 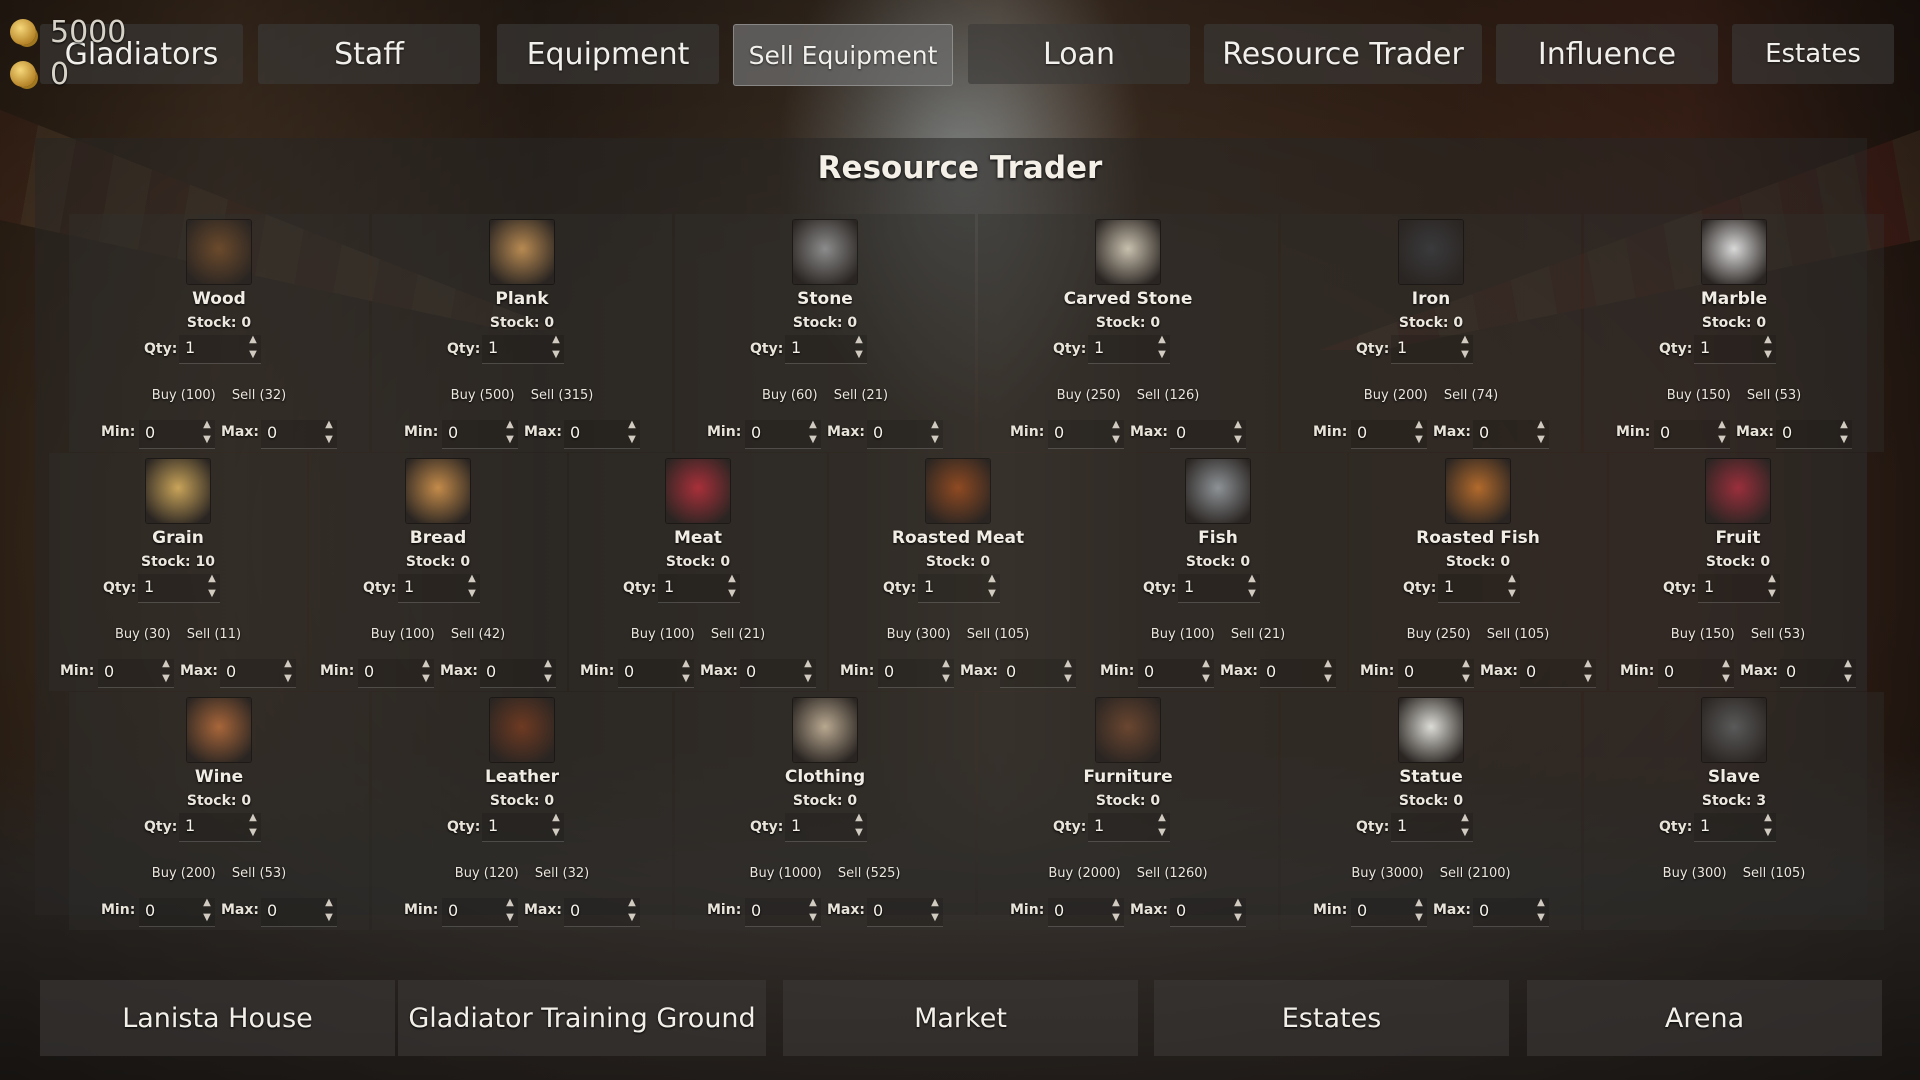 I want to click on nav-market: Market, so click(x=960, y=1018).